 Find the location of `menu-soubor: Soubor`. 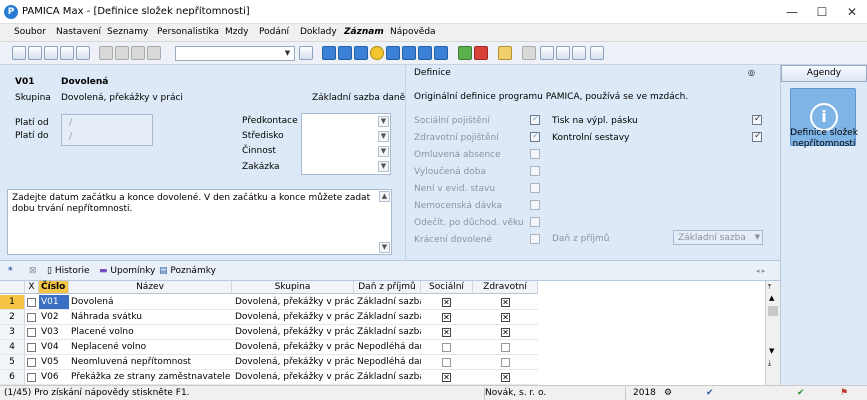

menu-soubor: Soubor is located at coordinates (30, 32).